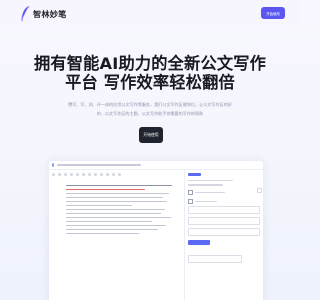 The image size is (320, 300). What do you see at coordinates (150, 63) in the screenshot?
I see `hero-title-line-1: 拥有智能AI助力的全新公文写作` at bounding box center [150, 63].